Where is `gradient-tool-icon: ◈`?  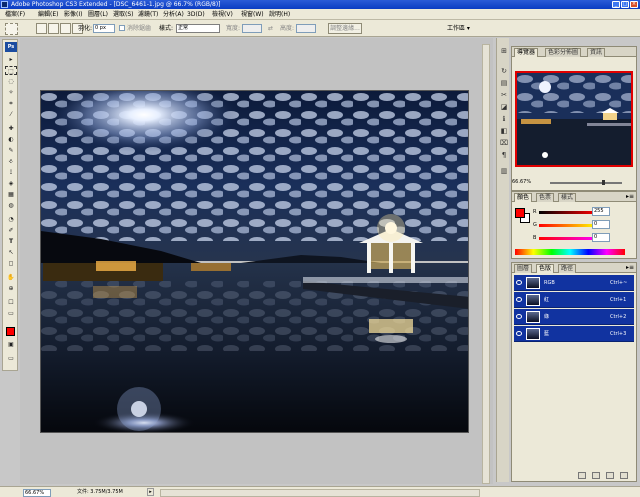
gradient-tool-icon: ◈ is located at coordinates (11, 183).